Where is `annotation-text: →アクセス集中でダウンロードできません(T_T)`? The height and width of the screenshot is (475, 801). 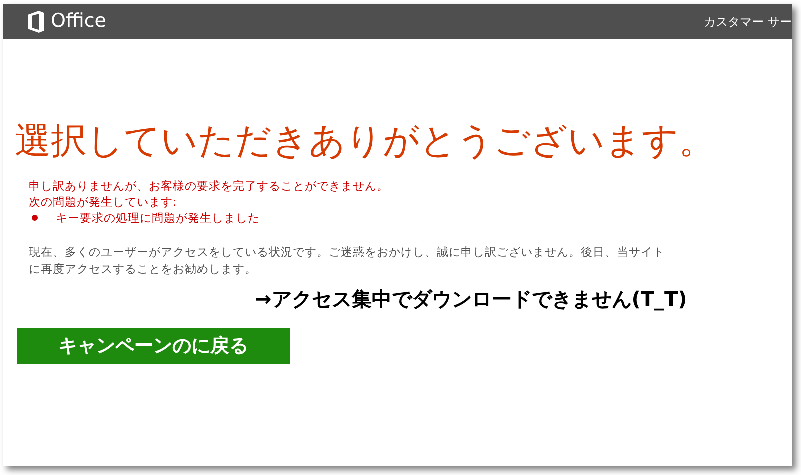
annotation-text: →アクセス集中でダウンロードできません(T_T) is located at coordinates (471, 299).